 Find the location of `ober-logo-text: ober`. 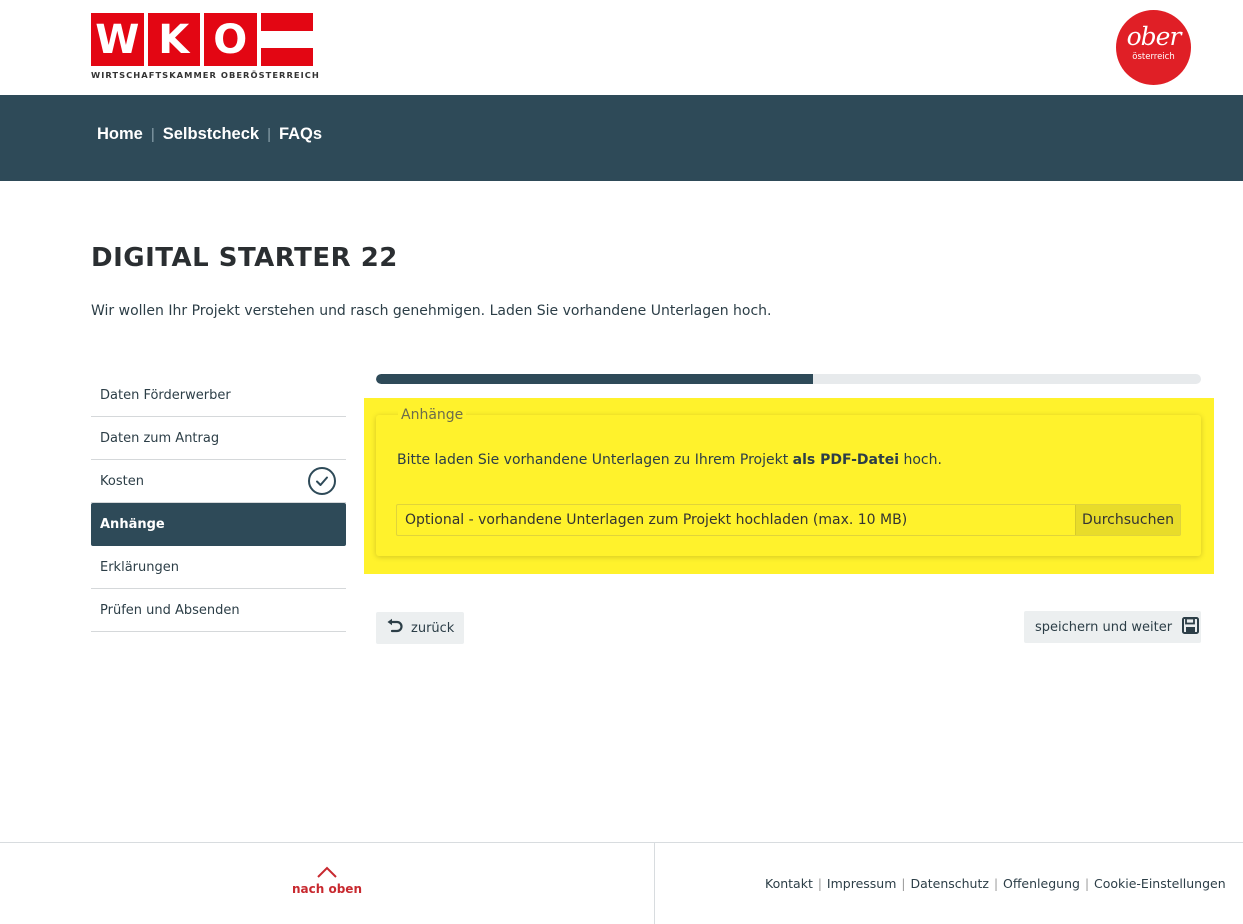

ober-logo-text: ober is located at coordinates (1154, 36).